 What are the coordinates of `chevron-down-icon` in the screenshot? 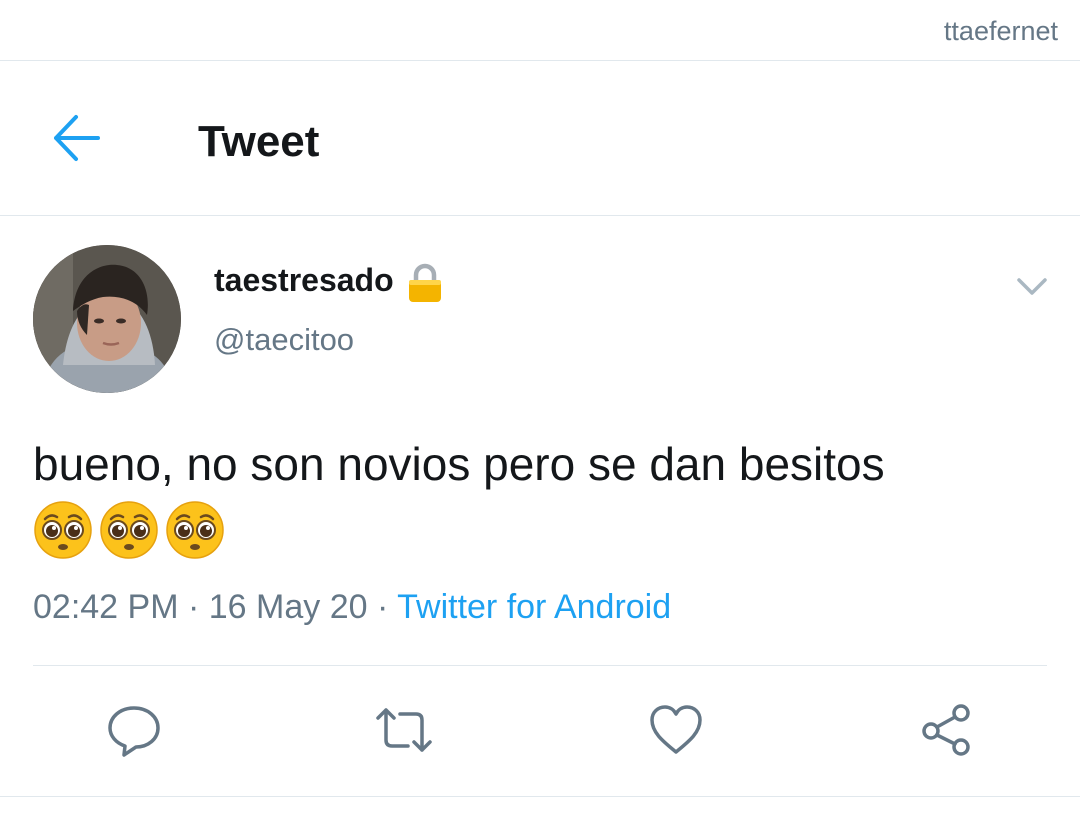 It's located at (1032, 286).